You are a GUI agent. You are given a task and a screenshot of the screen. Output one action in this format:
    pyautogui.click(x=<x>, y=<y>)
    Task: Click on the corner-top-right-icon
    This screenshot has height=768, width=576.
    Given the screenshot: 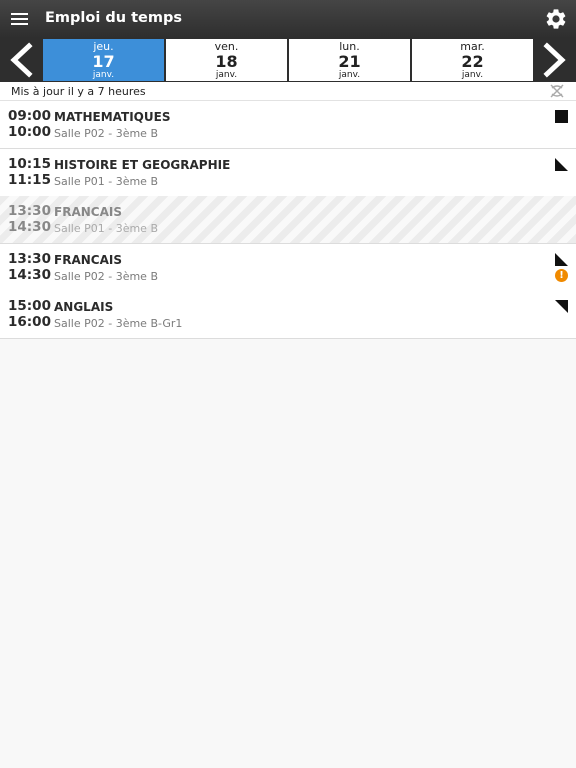 What is the action you would take?
    pyautogui.click(x=561, y=306)
    